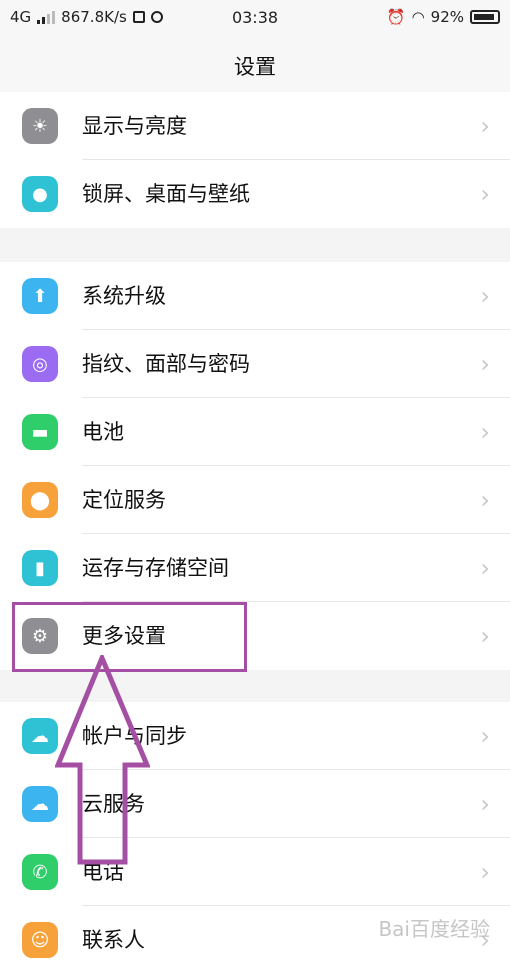 The image size is (510, 974). I want to click on settings-group-1: ☀ 显示与亮度 › ● 锁屏、桌面与壁纸 ›, so click(255, 160).